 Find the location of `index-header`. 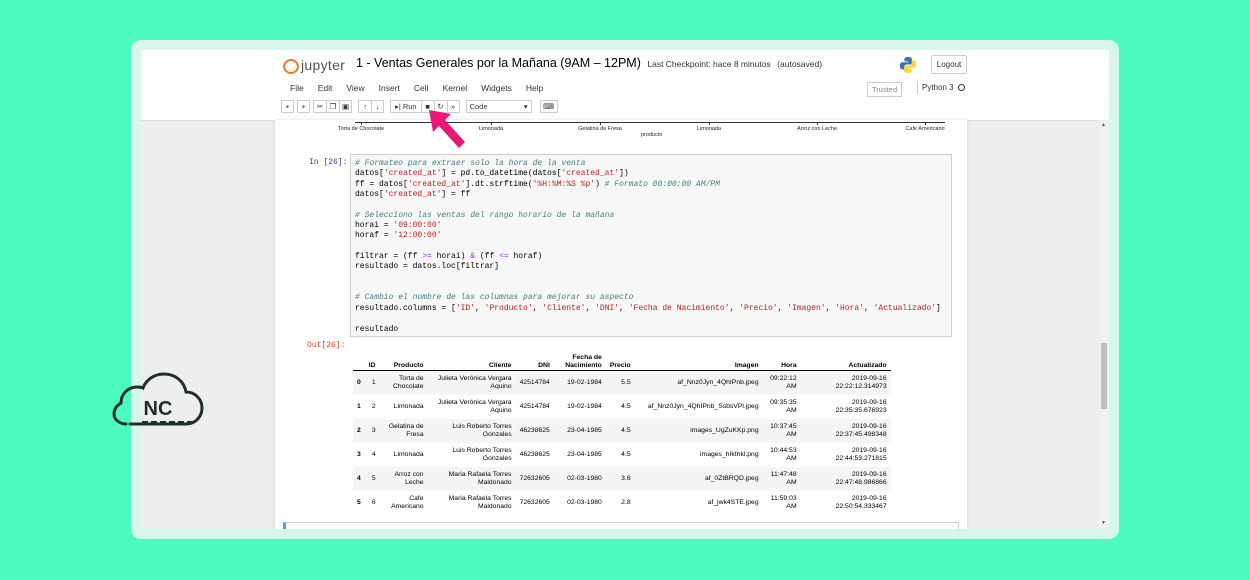

index-header is located at coordinates (359, 359).